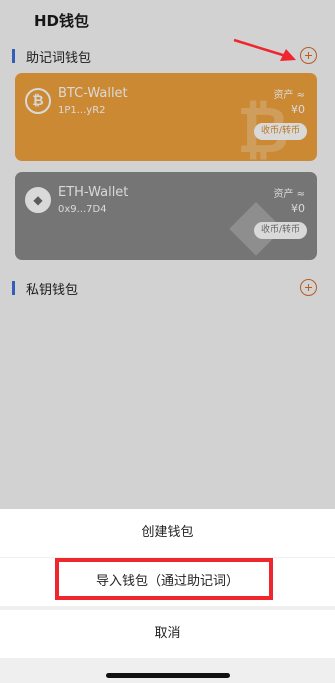 Image resolution: width=335 pixels, height=683 pixels. I want to click on annotation-arrow-icon, so click(264, 49).